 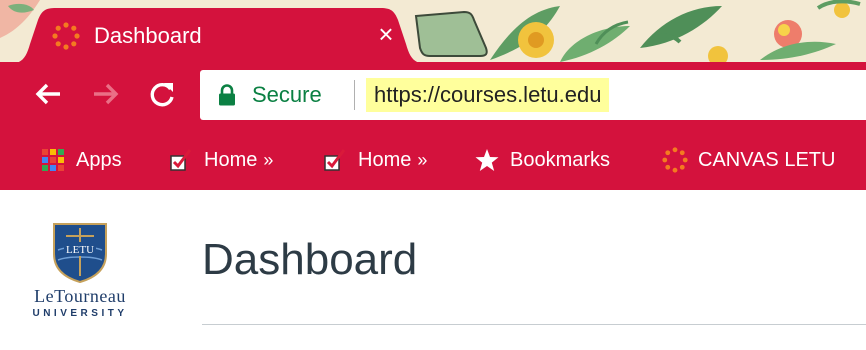 What do you see at coordinates (488, 95) in the screenshot?
I see `url-text: https://courses.letu.edu` at bounding box center [488, 95].